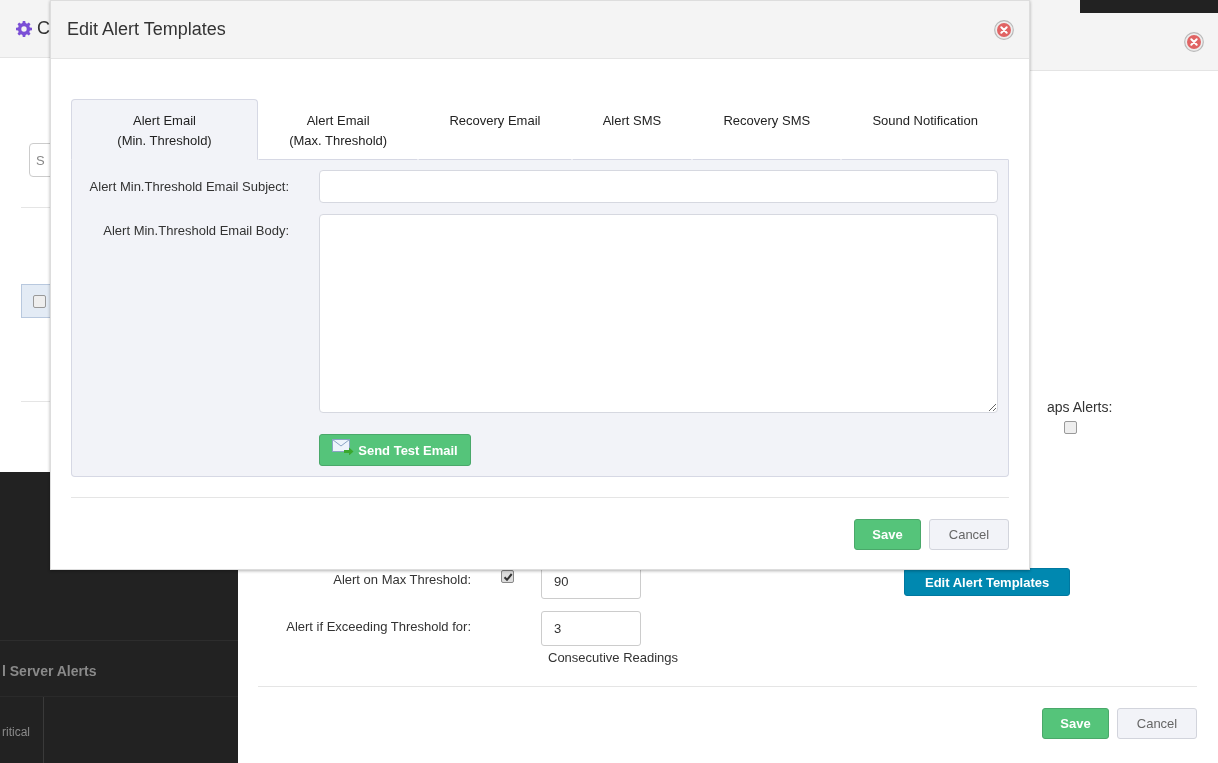  What do you see at coordinates (591, 628) in the screenshot?
I see `number-field: 3` at bounding box center [591, 628].